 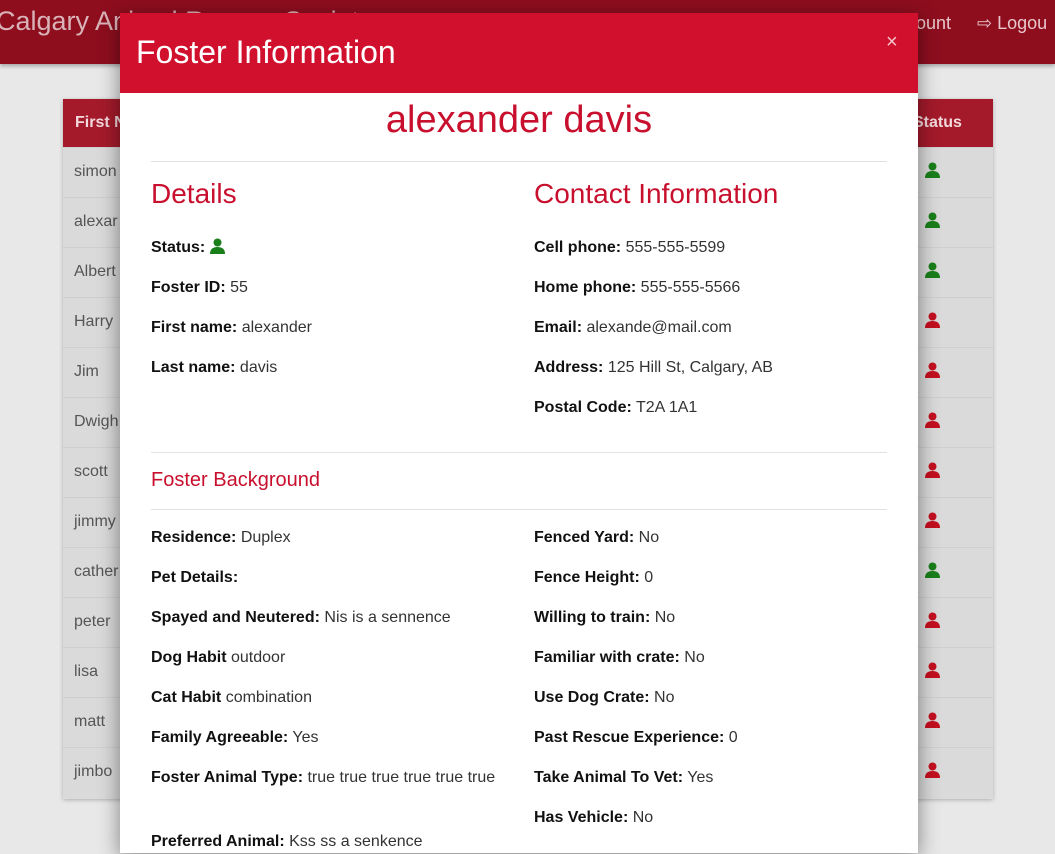 I want to click on background-field: Family Agreeable: Yes, so click(x=235, y=738).